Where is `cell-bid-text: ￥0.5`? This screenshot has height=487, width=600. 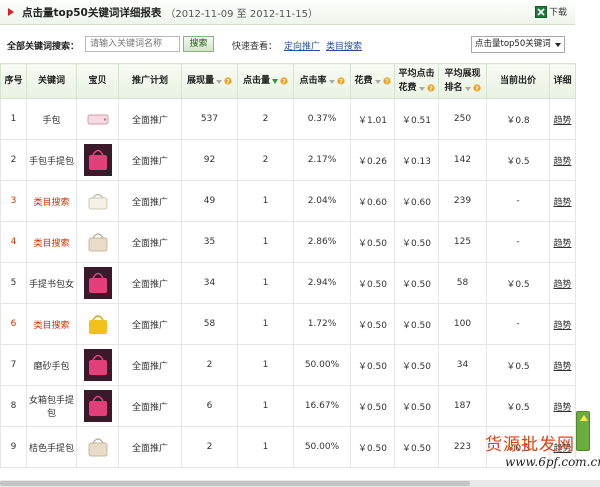
cell-bid-text: ￥0.5 is located at coordinates (518, 407).